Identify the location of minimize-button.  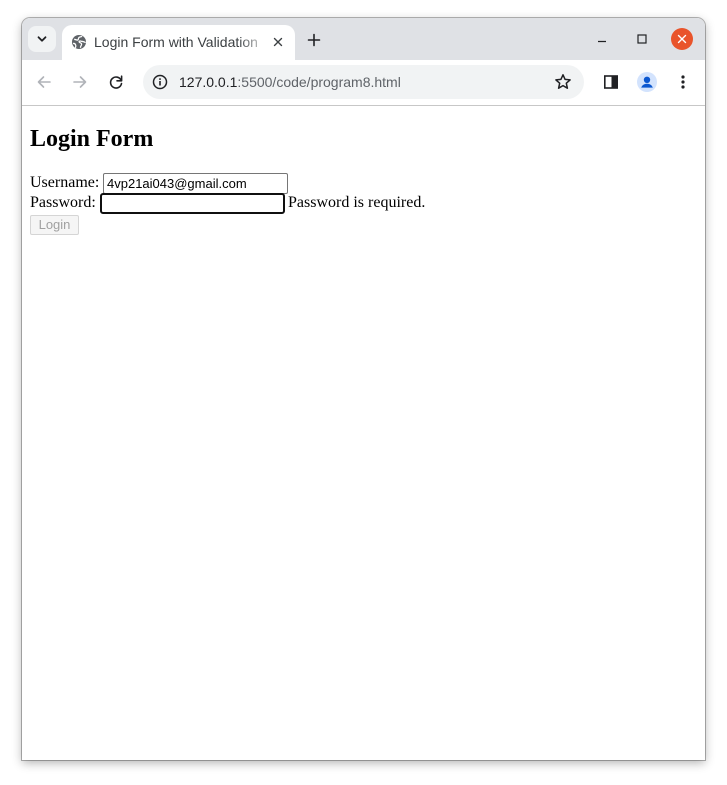
(602, 39).